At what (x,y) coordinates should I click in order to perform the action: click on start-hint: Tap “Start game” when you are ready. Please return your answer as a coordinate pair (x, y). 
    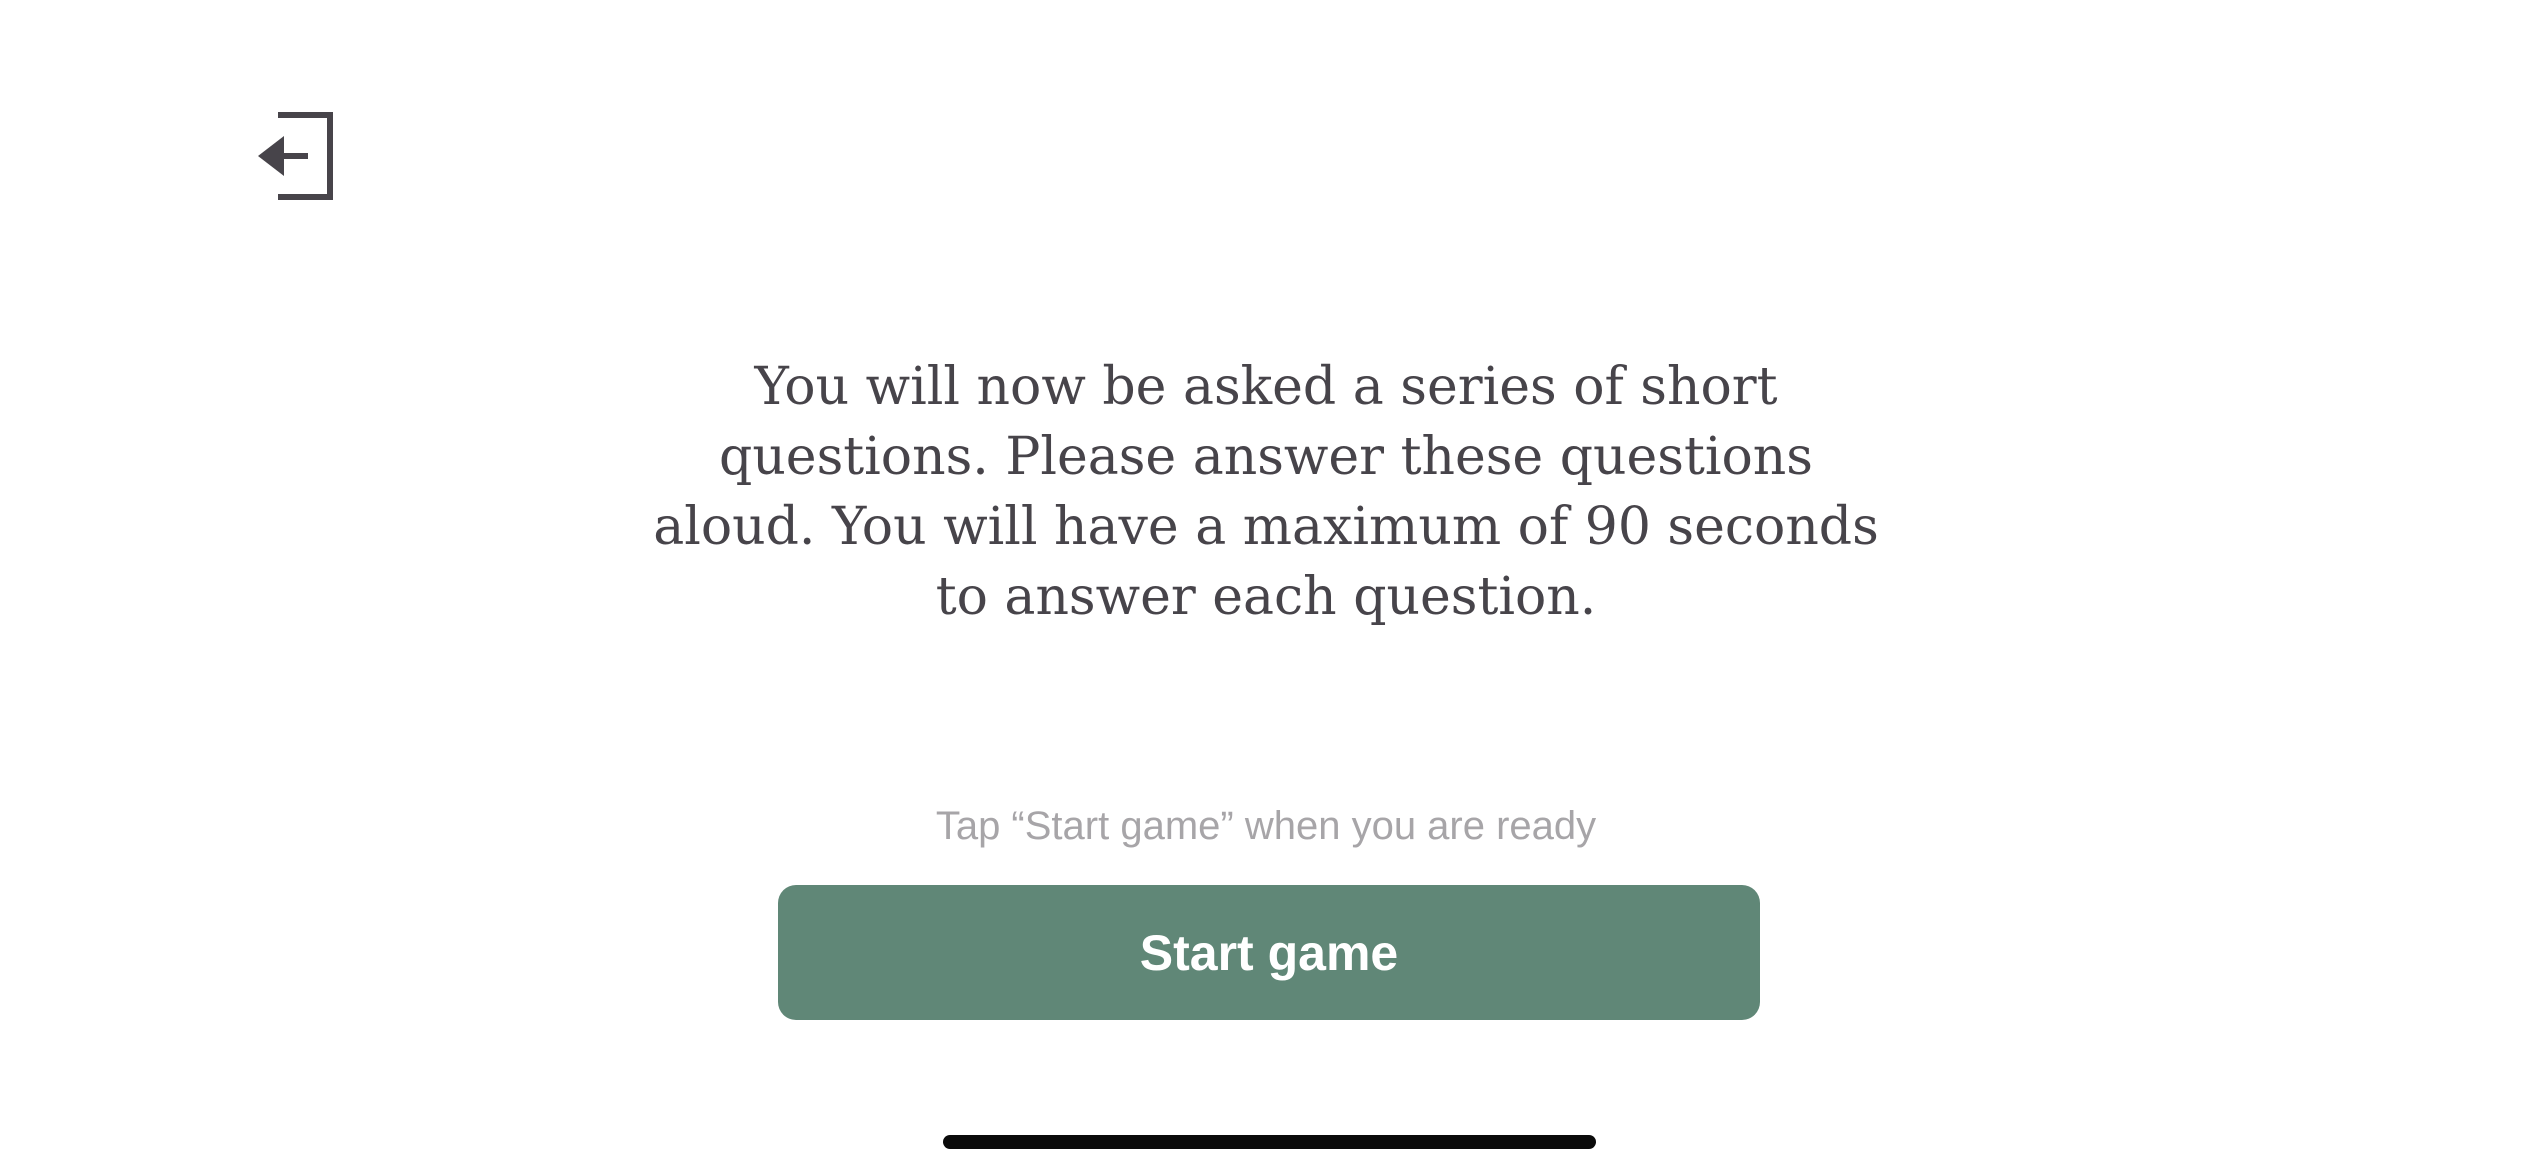
    Looking at the image, I should click on (1266, 826).